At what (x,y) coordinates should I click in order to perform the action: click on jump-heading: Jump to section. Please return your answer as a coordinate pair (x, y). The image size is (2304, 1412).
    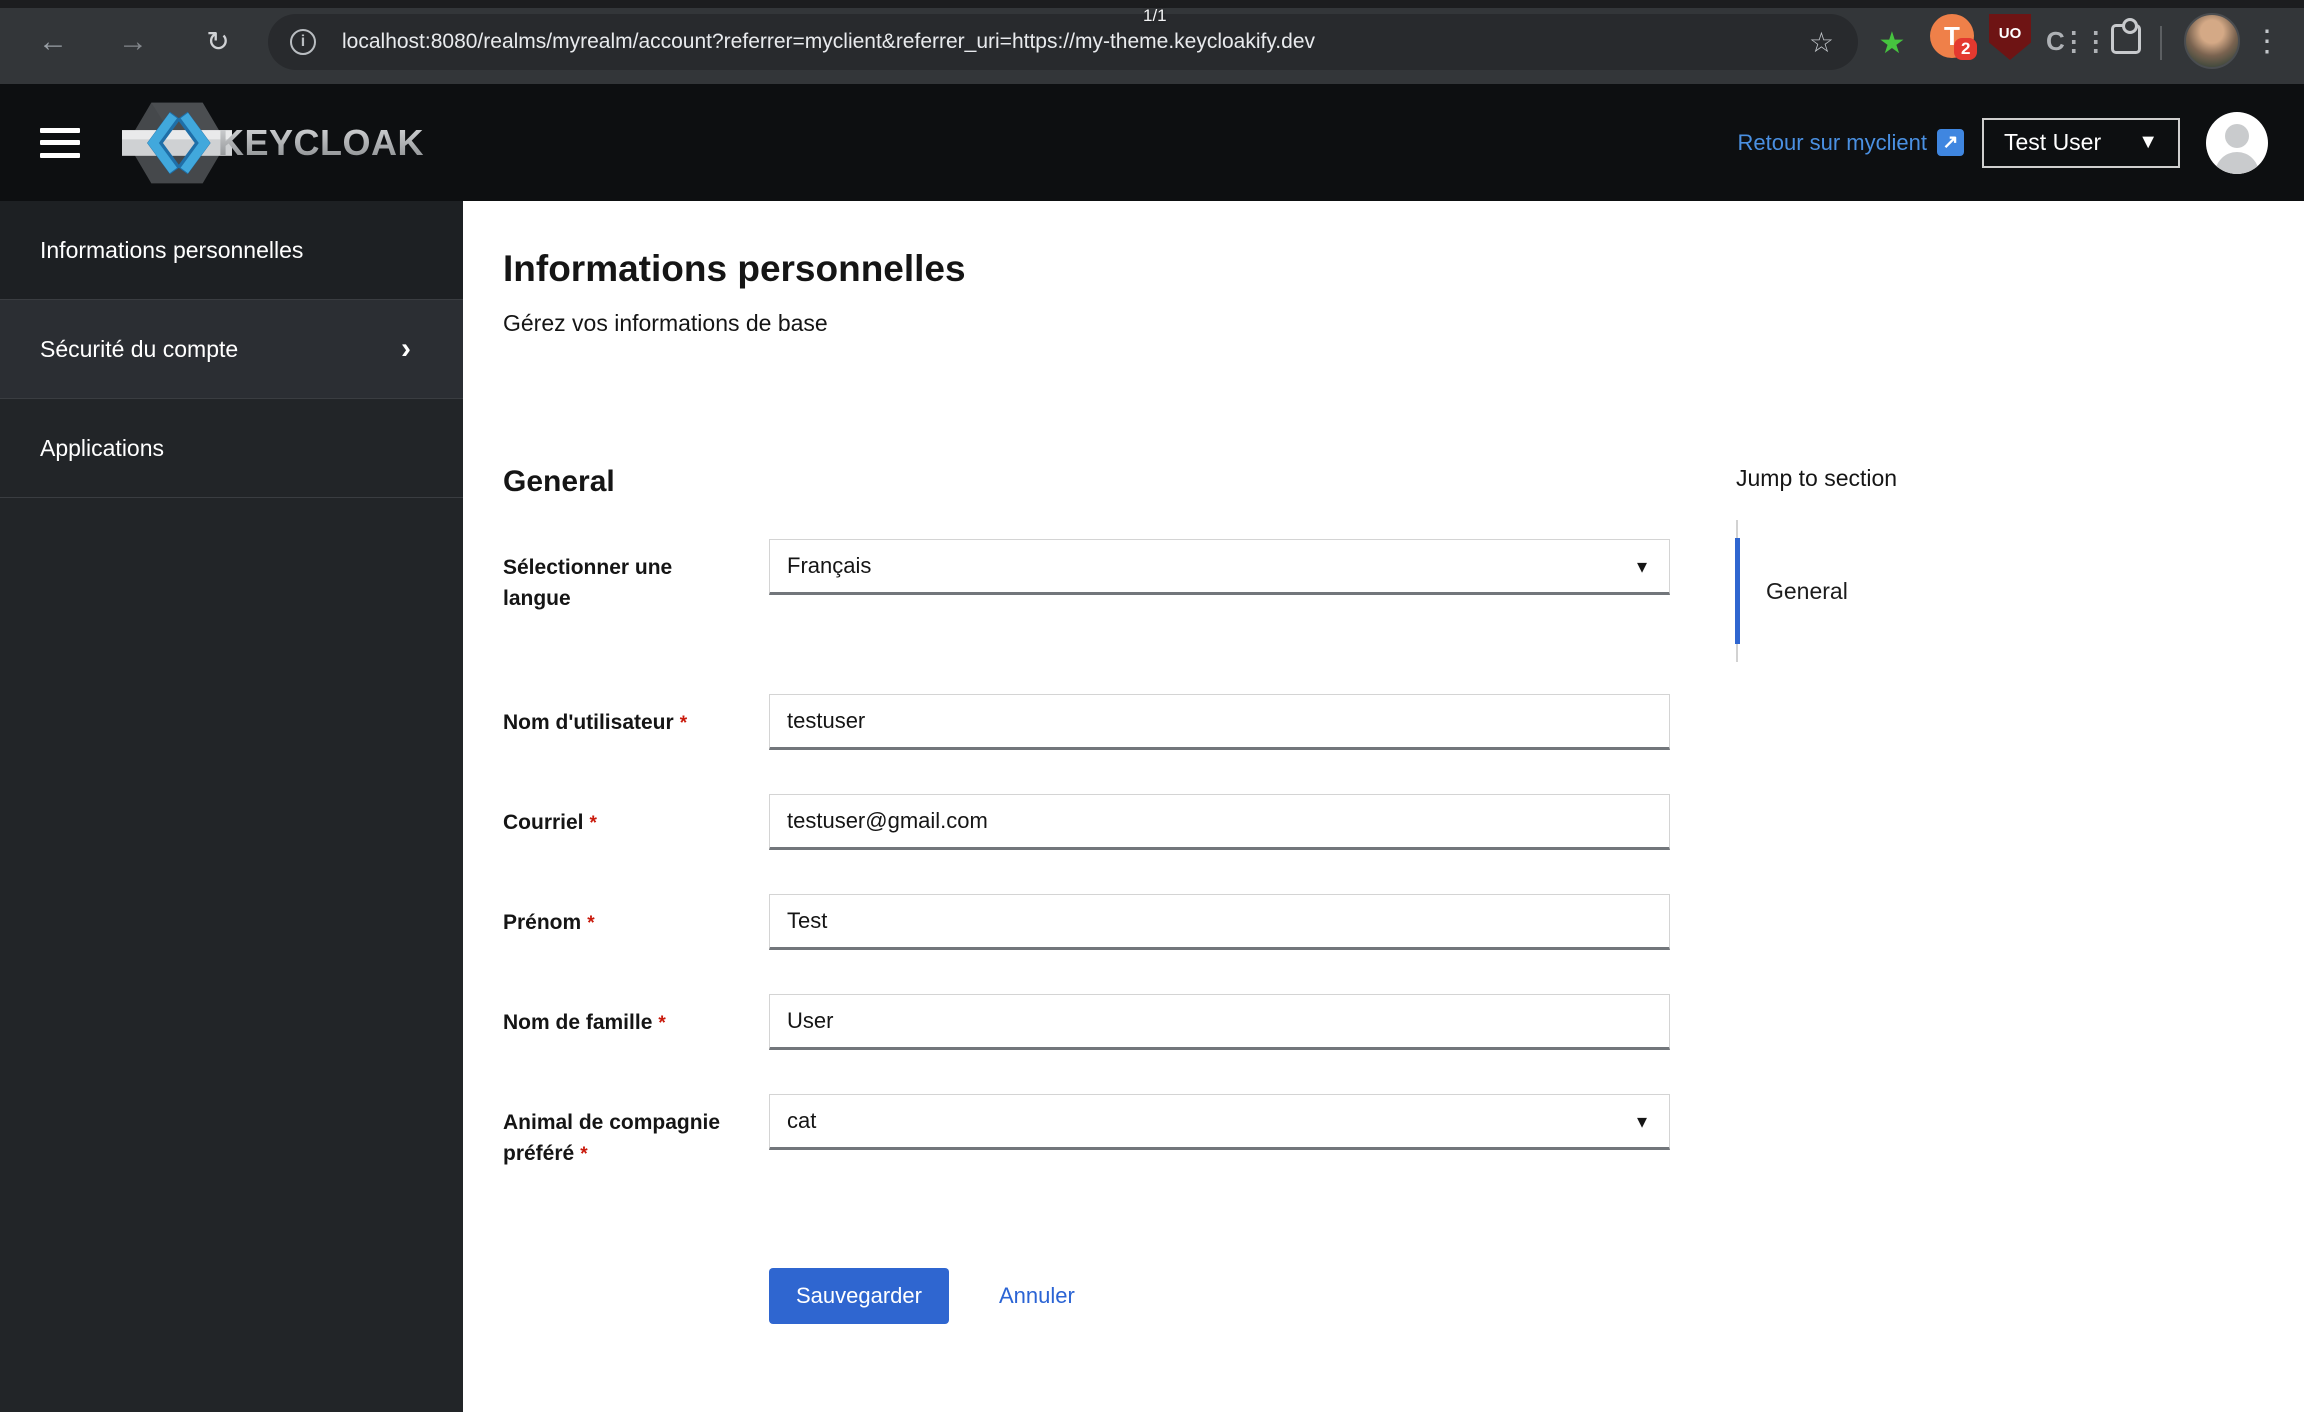
    Looking at the image, I should click on (1817, 478).